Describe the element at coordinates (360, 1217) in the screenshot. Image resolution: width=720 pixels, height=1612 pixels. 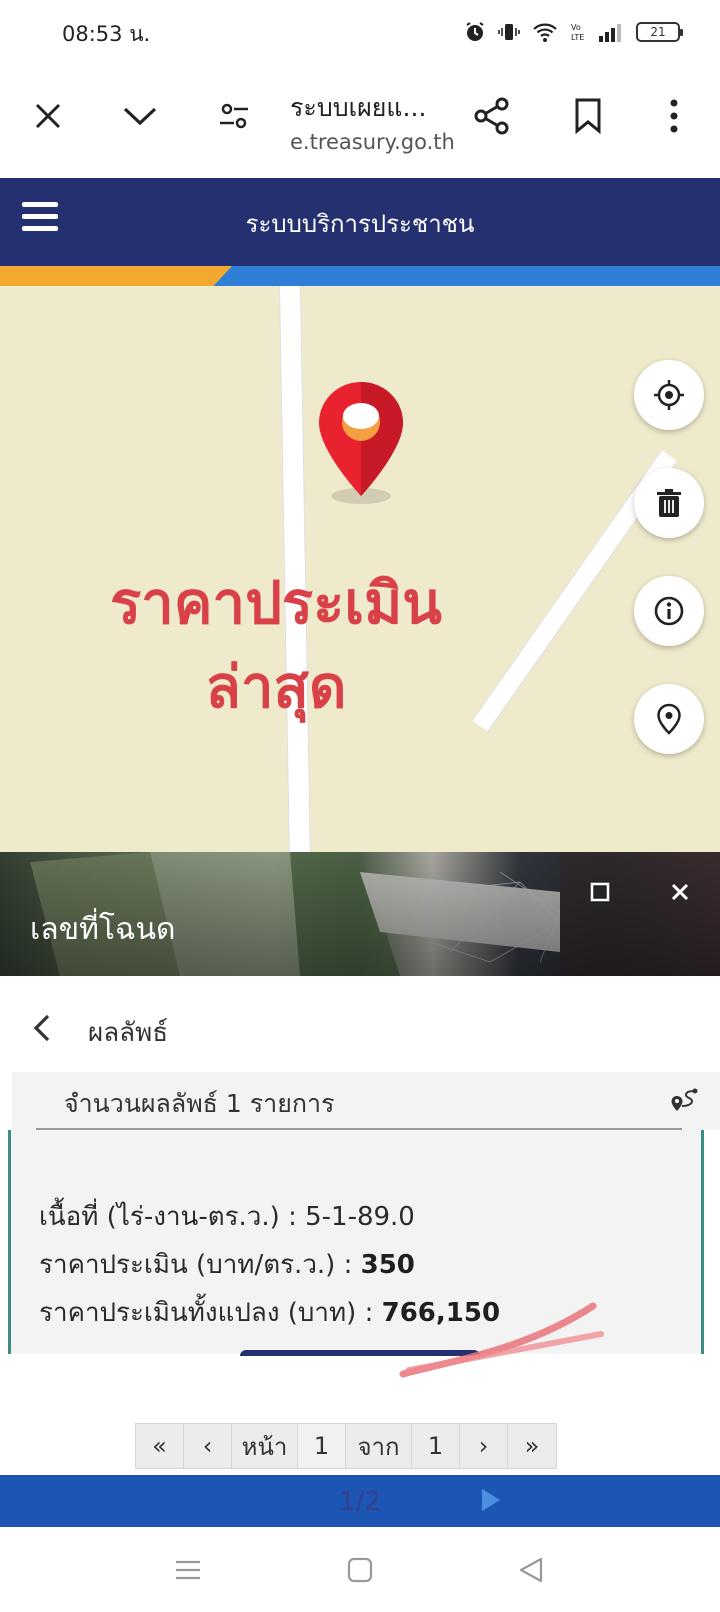
I see `area-value: 5-1-89.0` at that location.